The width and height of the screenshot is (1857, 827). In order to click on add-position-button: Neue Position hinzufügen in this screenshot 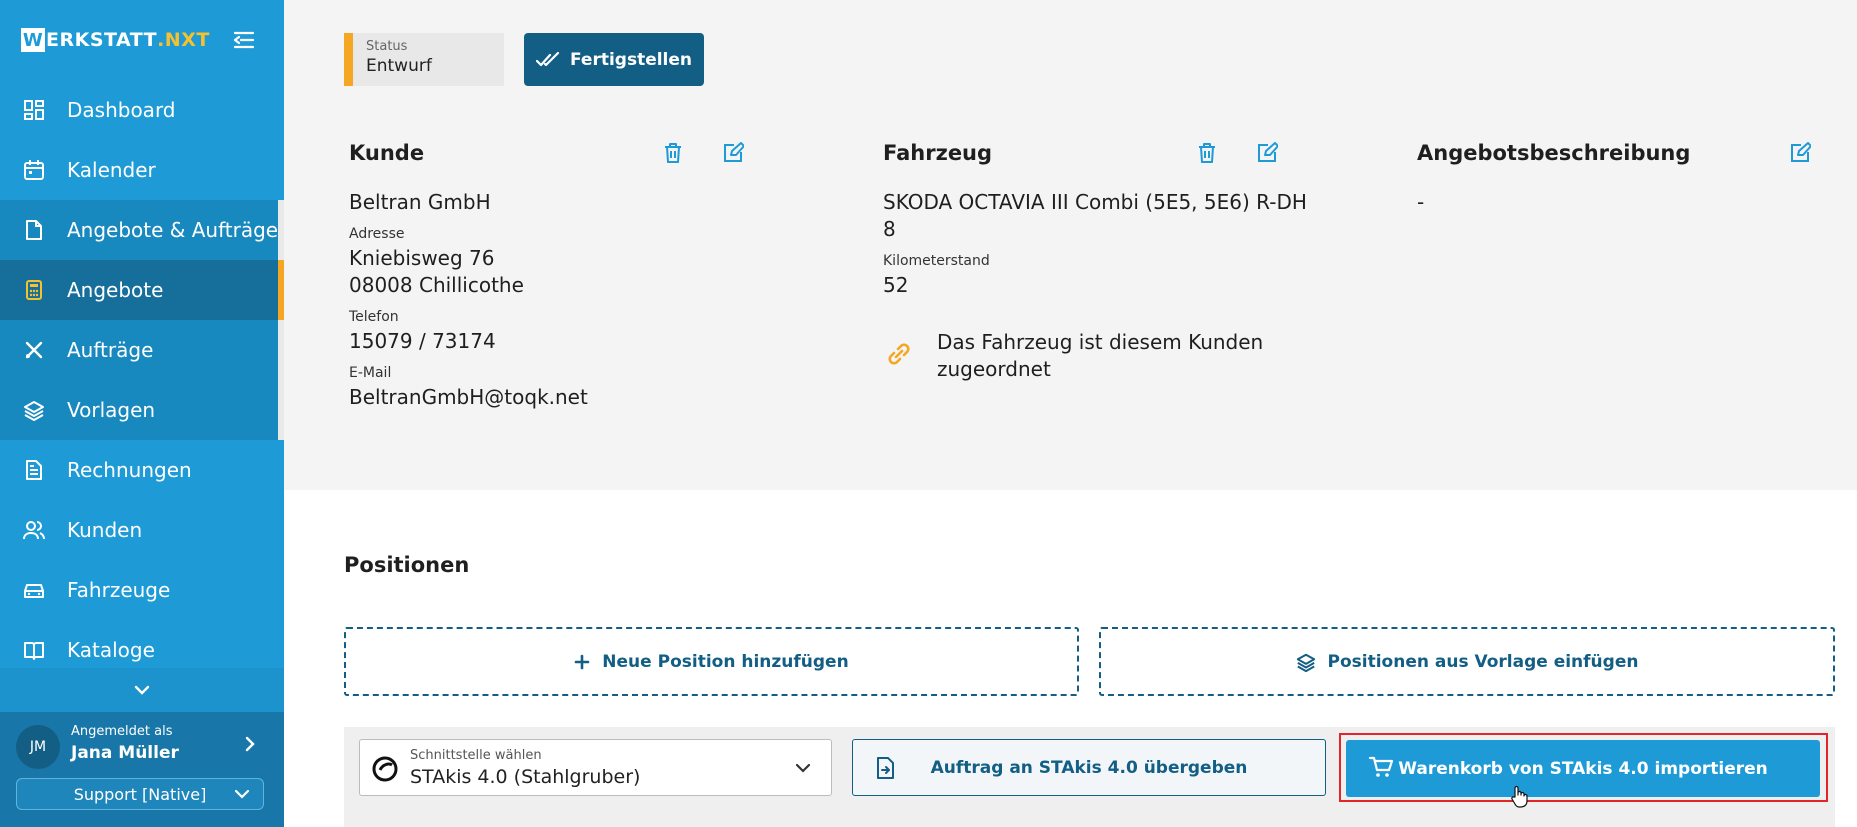, I will do `click(711, 661)`.